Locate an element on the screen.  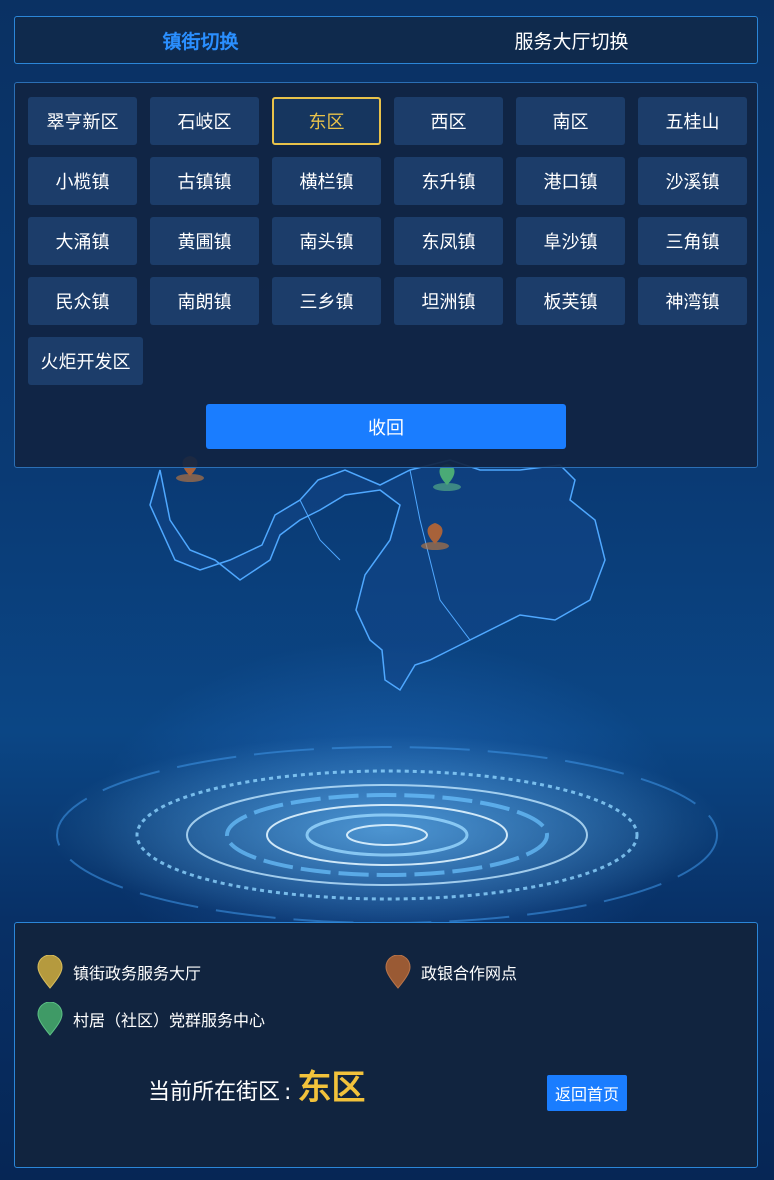
legend-item-bank: 政银合作网点 is located at coordinates (451, 972).